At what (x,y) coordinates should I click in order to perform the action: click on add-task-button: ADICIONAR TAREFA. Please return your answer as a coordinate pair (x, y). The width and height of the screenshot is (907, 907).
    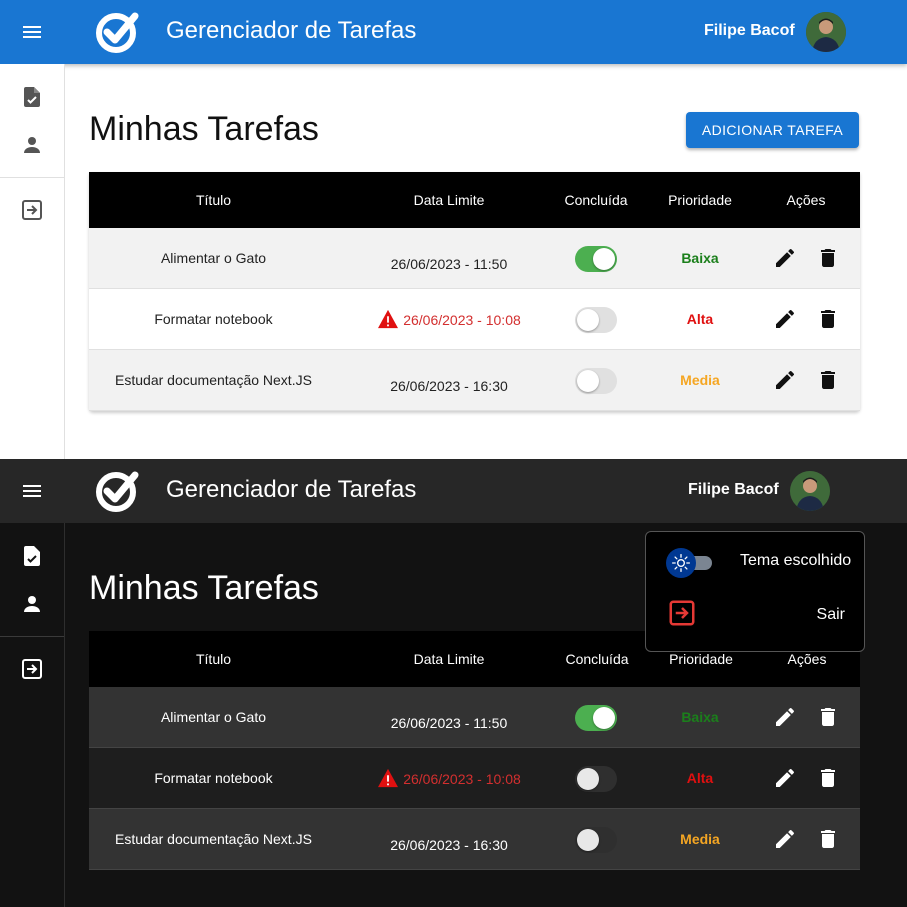
    Looking at the image, I should click on (772, 130).